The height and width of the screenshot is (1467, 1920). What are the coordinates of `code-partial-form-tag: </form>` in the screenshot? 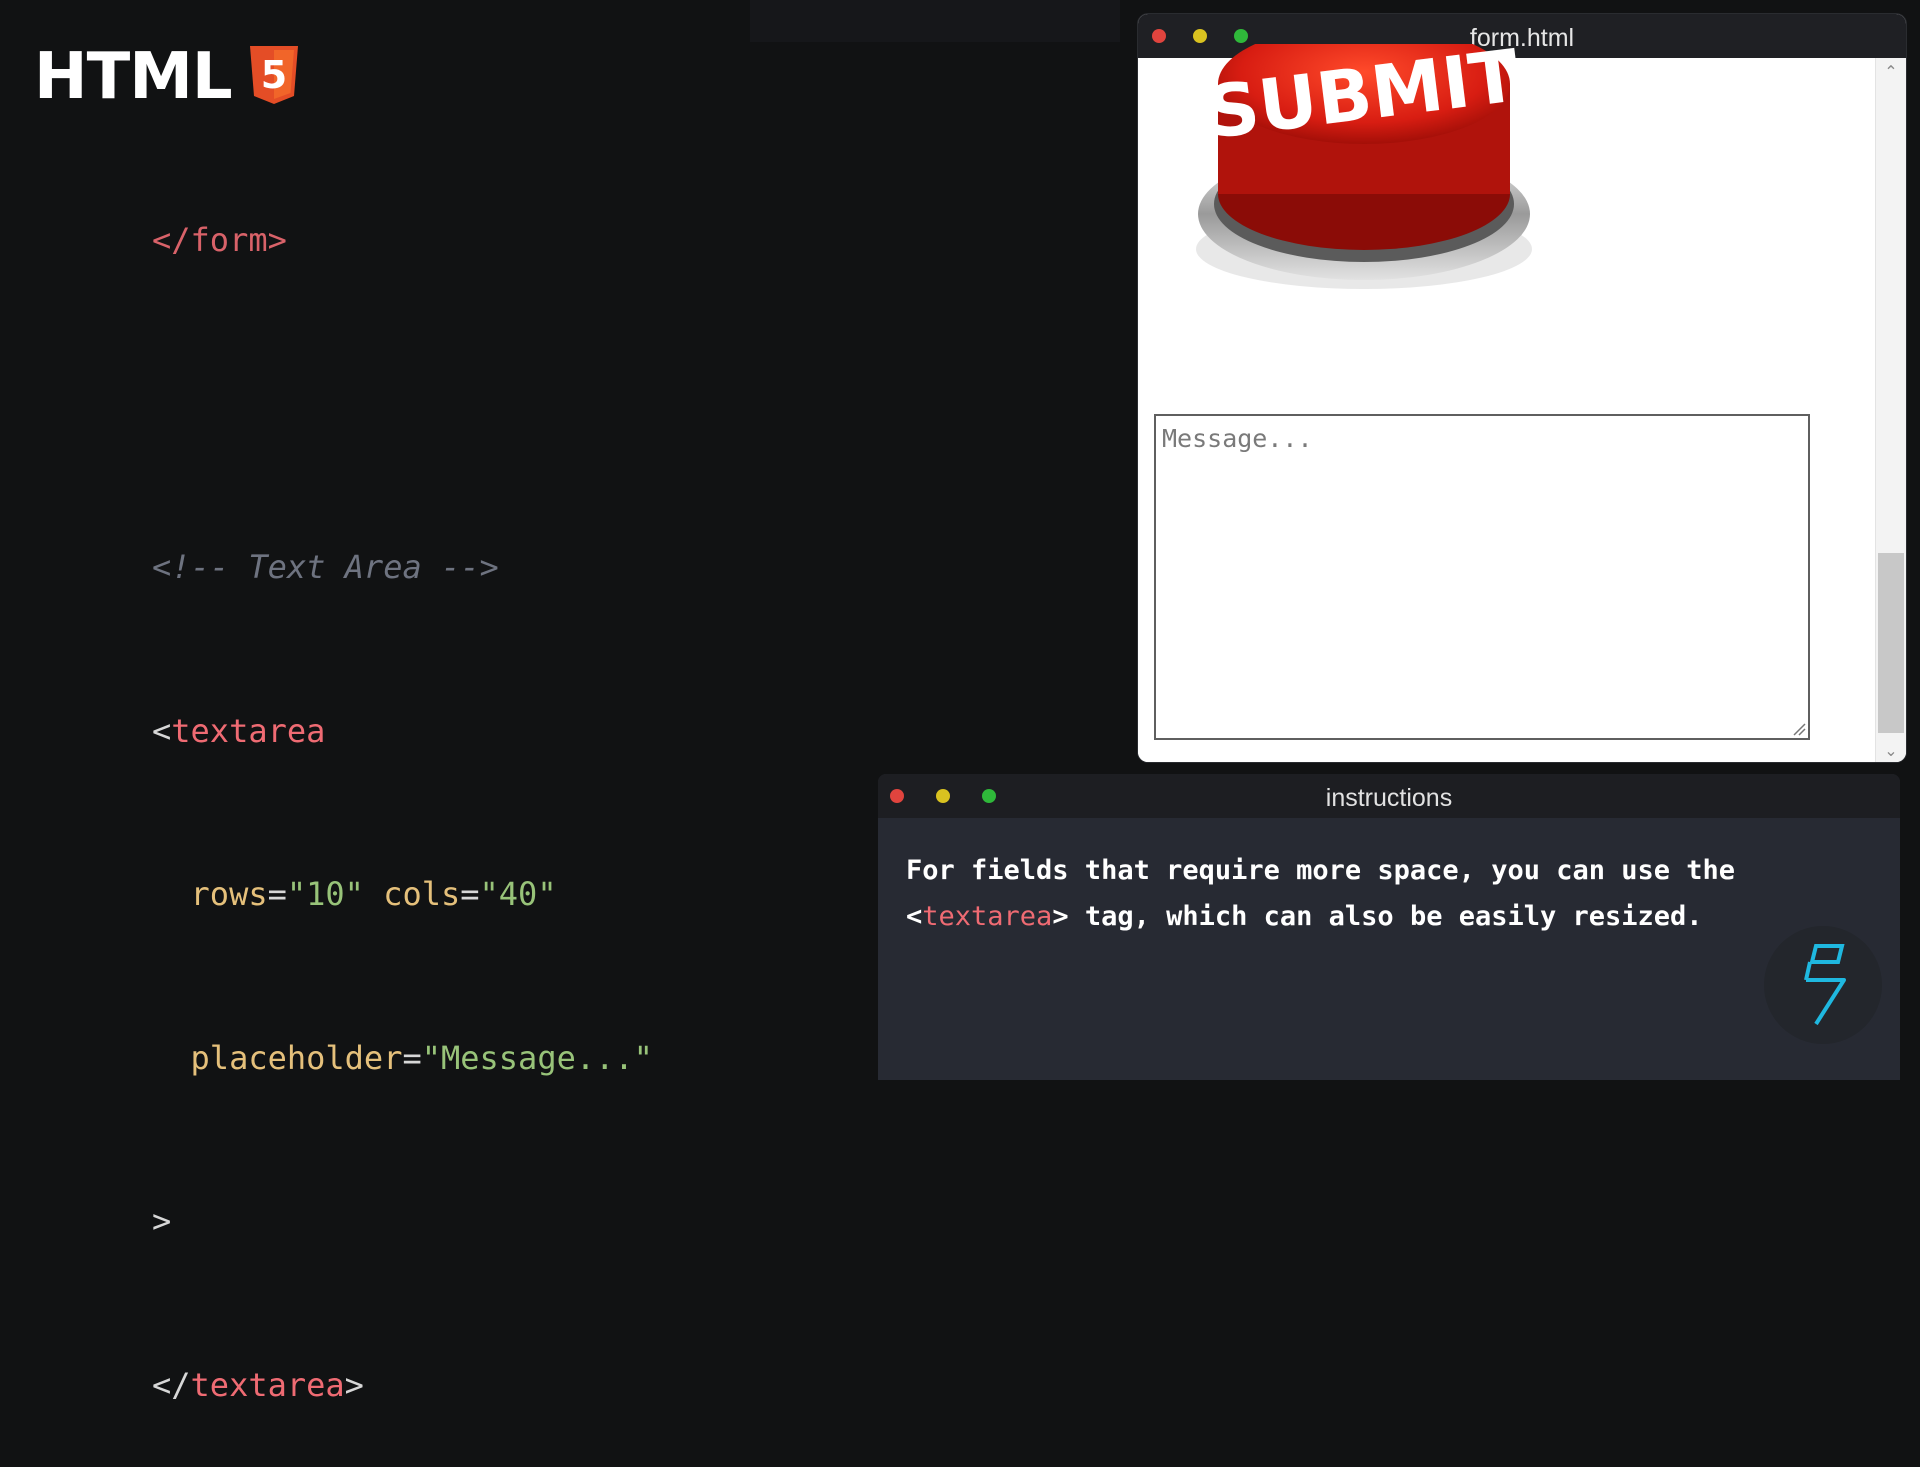 It's located at (219, 240).